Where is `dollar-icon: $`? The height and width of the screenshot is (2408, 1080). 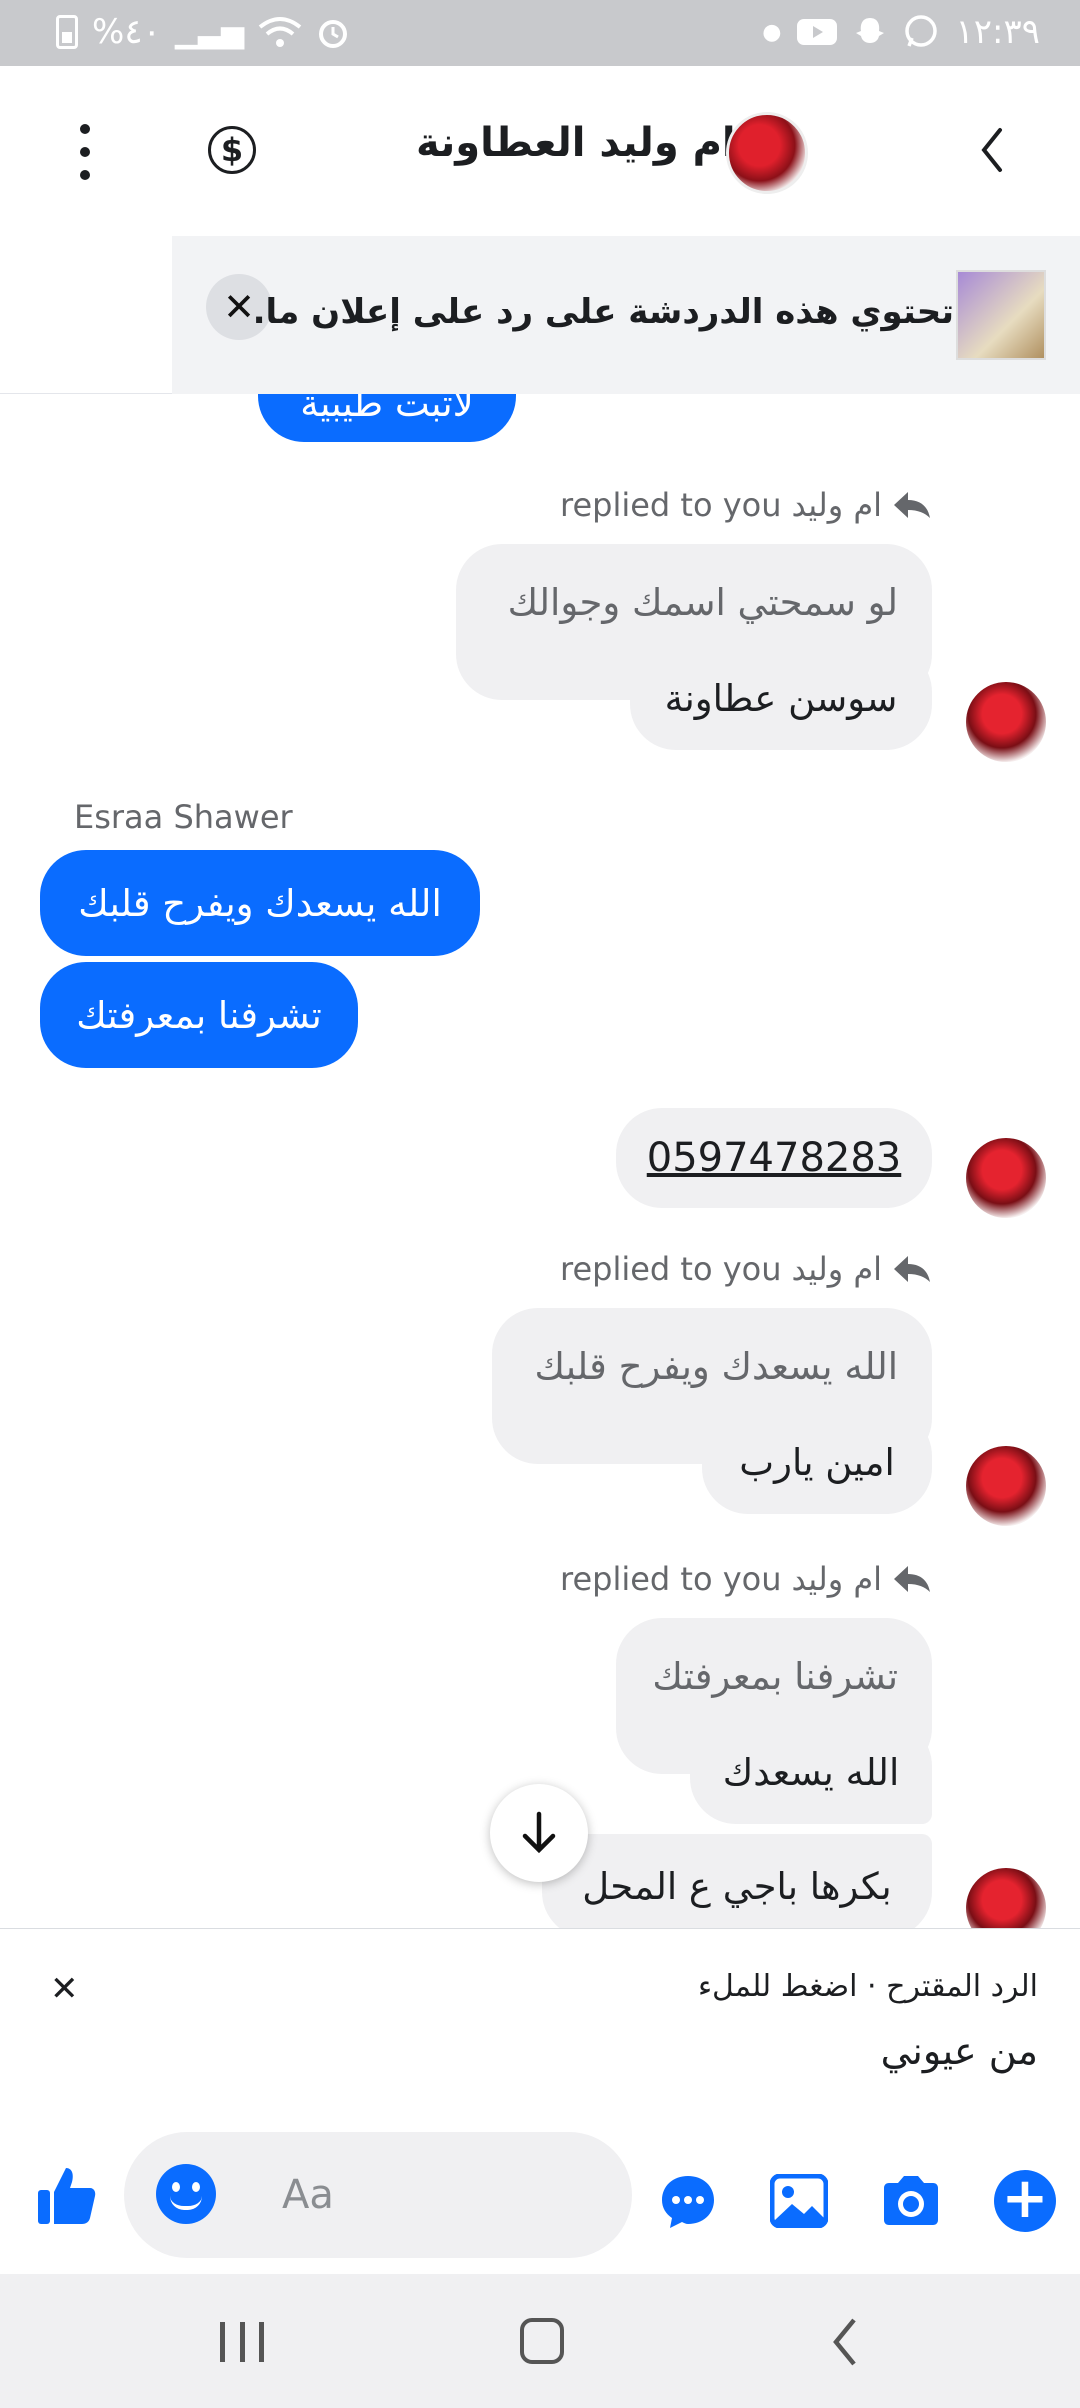 dollar-icon: $ is located at coordinates (232, 150).